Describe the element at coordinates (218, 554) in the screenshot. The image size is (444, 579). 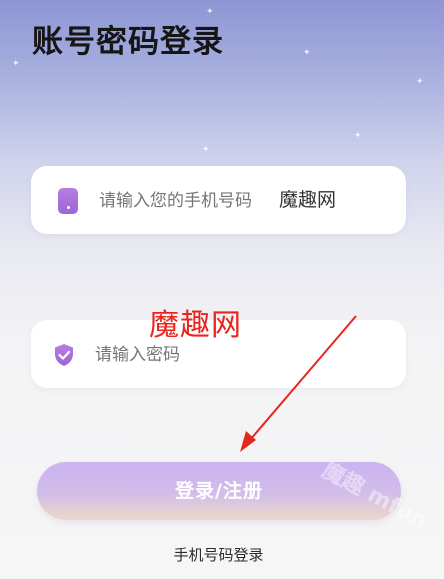
I see `phone-login-link: 手机号码登录` at that location.